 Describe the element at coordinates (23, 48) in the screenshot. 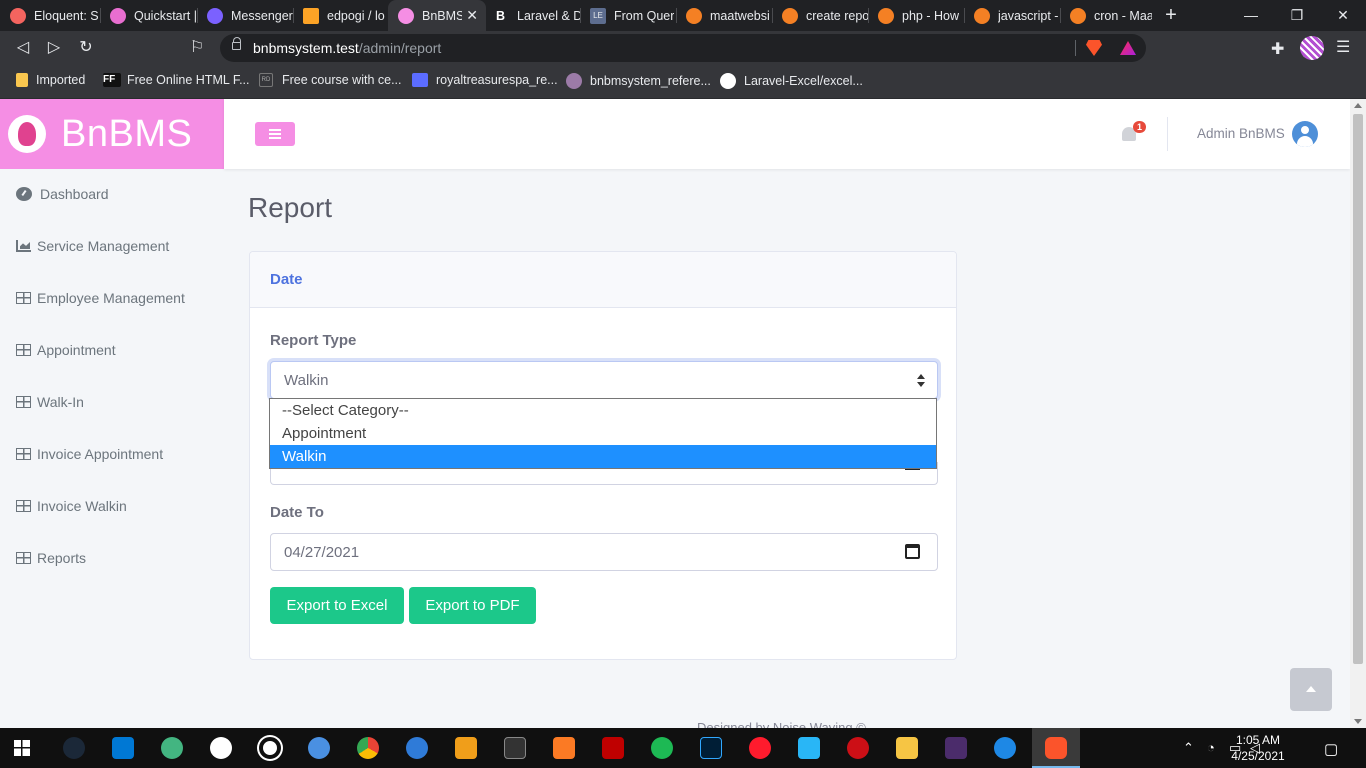

I see `back-button: ◁` at that location.